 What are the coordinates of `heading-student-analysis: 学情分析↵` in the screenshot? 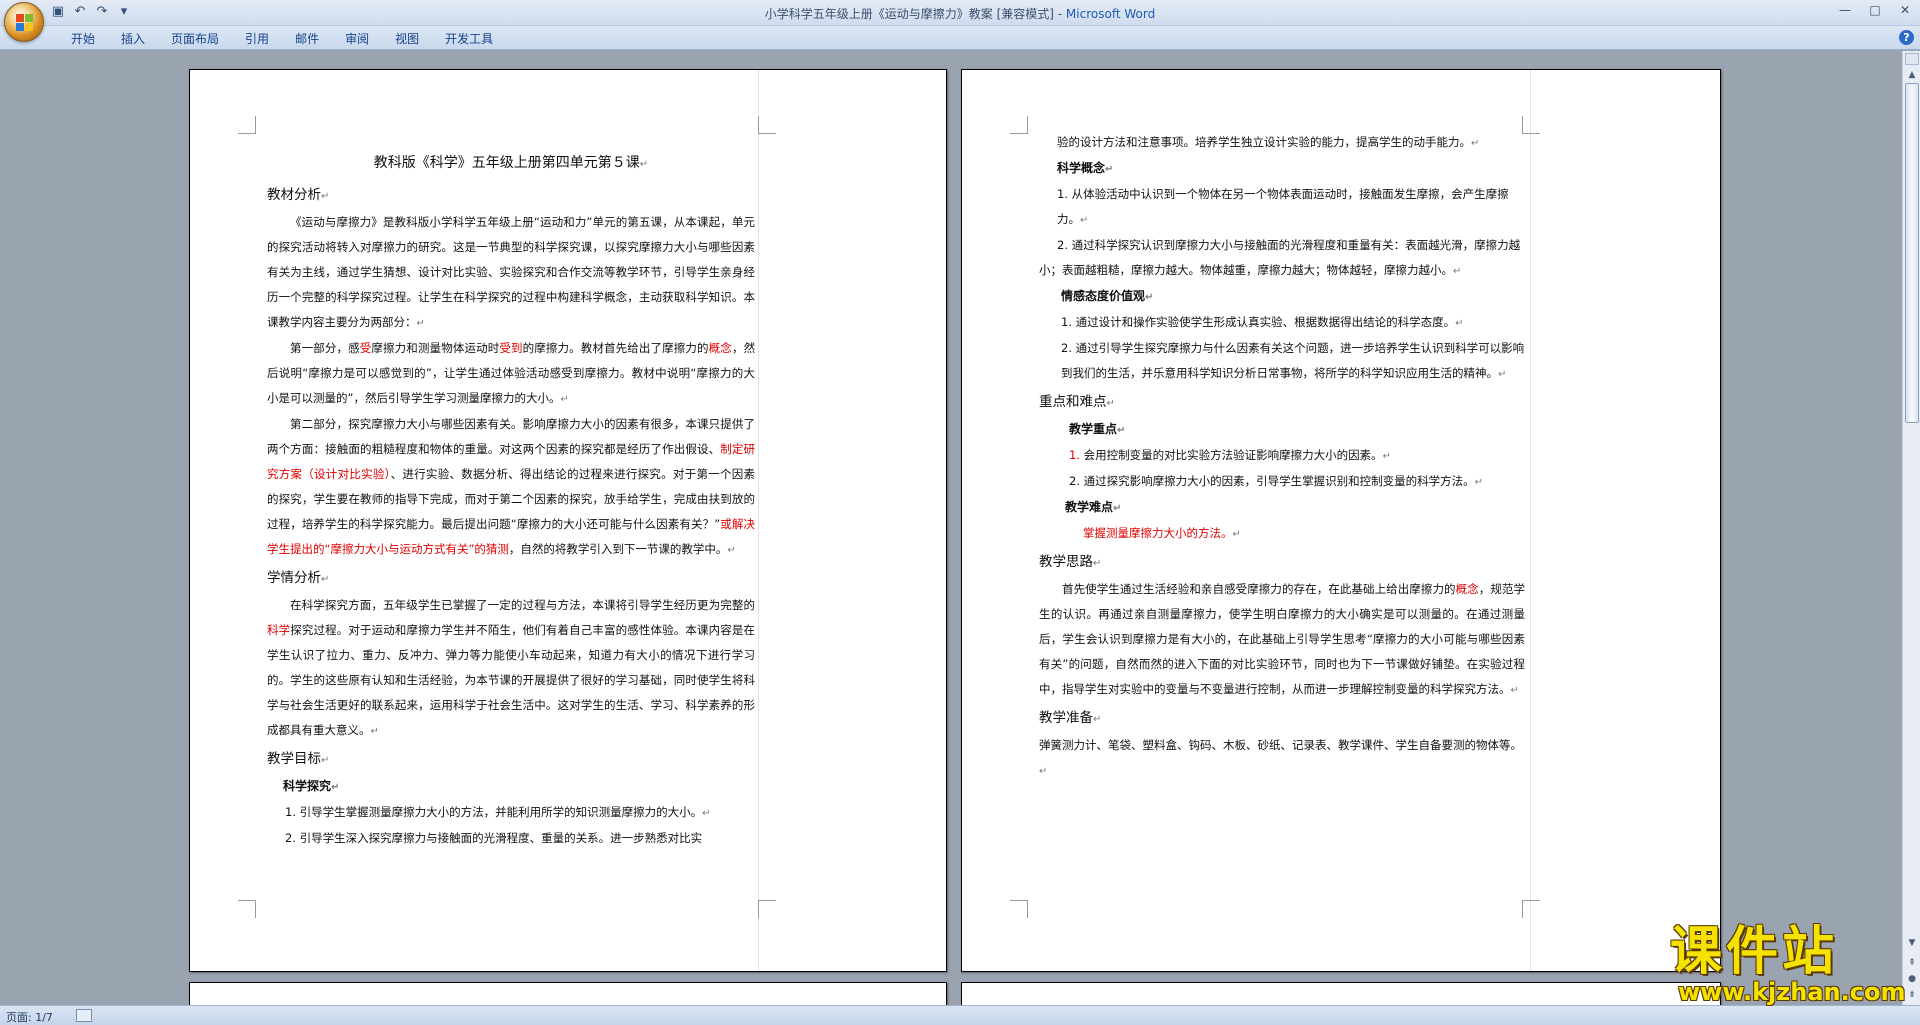 It's located at (298, 578).